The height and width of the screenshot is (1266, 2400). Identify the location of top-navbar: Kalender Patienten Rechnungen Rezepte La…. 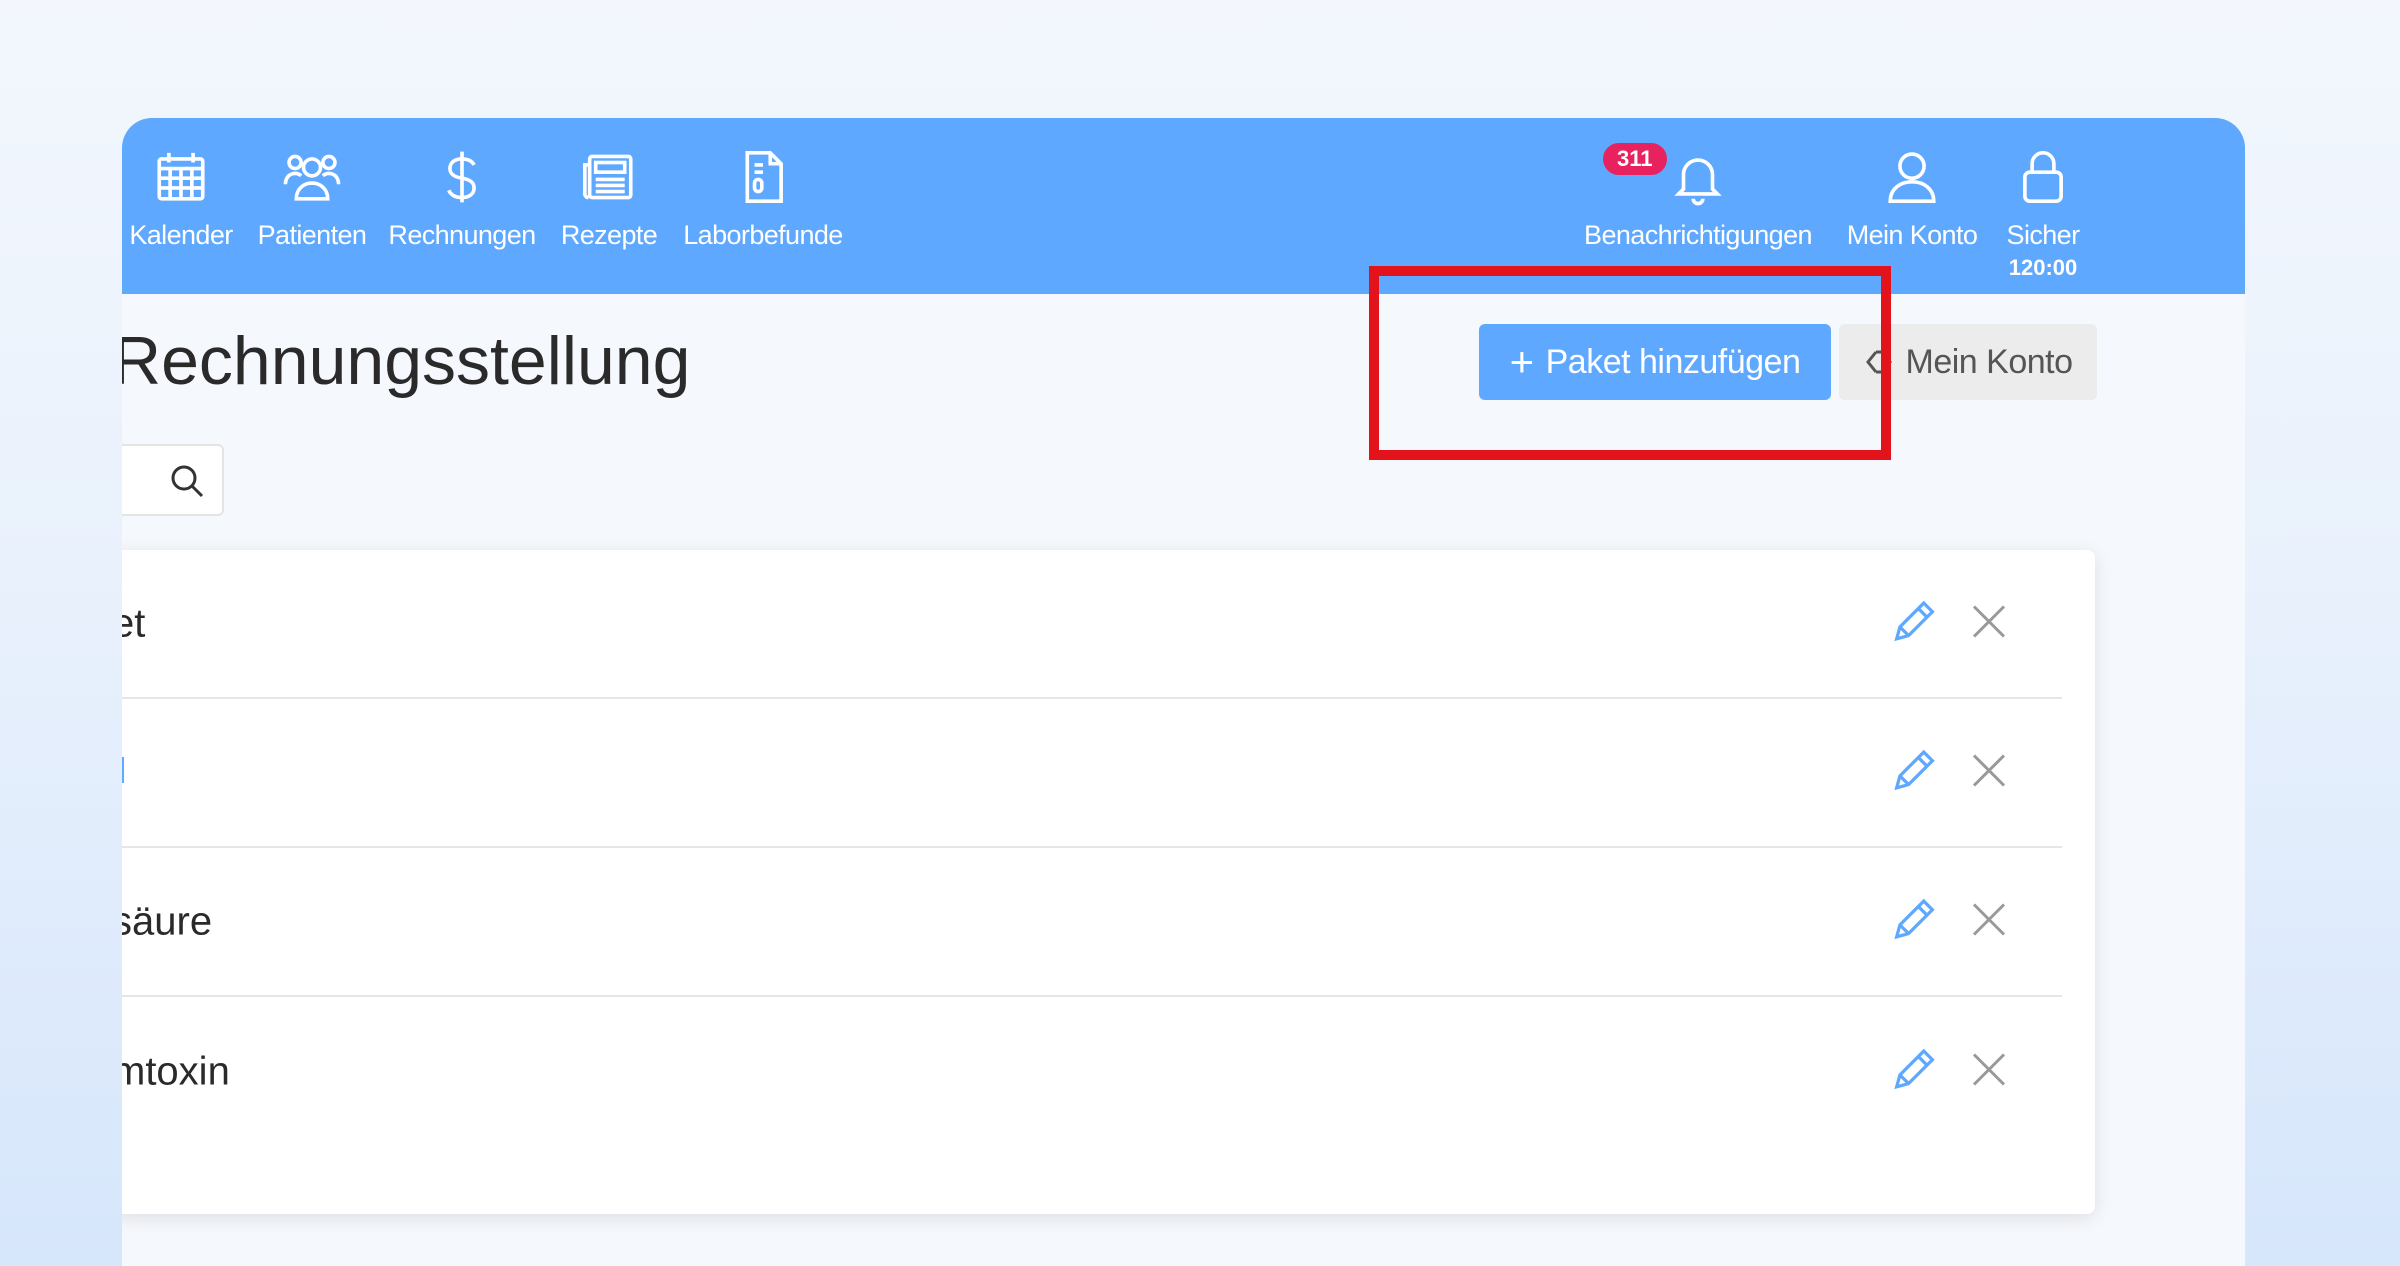
(1183, 206).